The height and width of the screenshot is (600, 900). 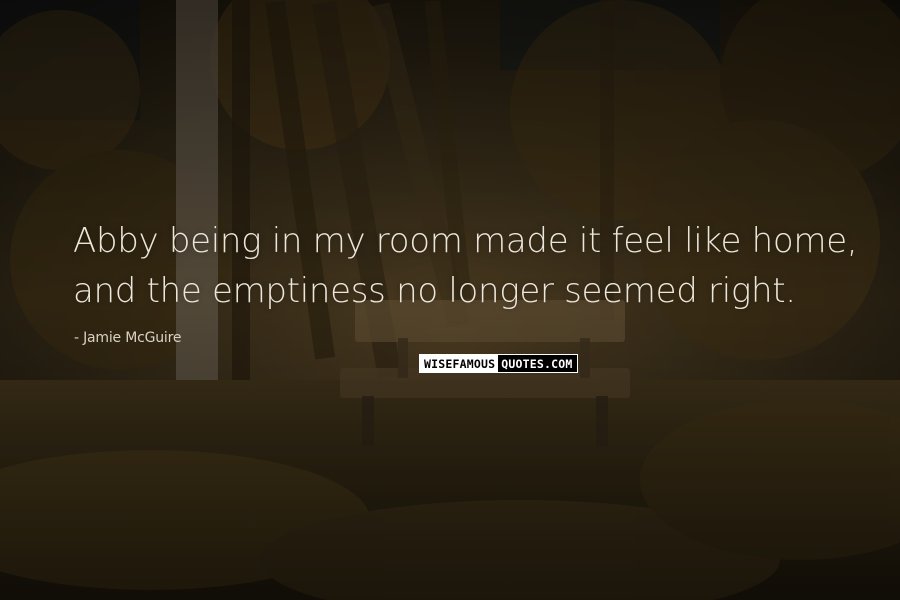 I want to click on watermark-logo: WISEFAMOUS QUOTES.COM, so click(x=498, y=363).